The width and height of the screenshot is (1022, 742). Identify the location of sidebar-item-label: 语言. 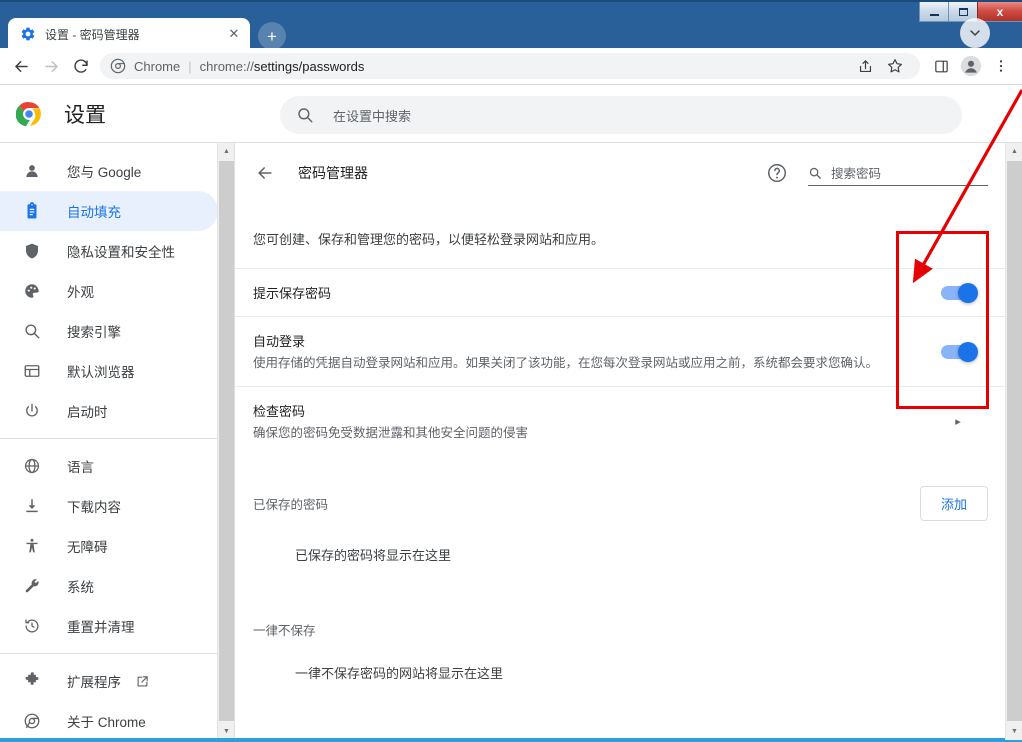
(80, 467).